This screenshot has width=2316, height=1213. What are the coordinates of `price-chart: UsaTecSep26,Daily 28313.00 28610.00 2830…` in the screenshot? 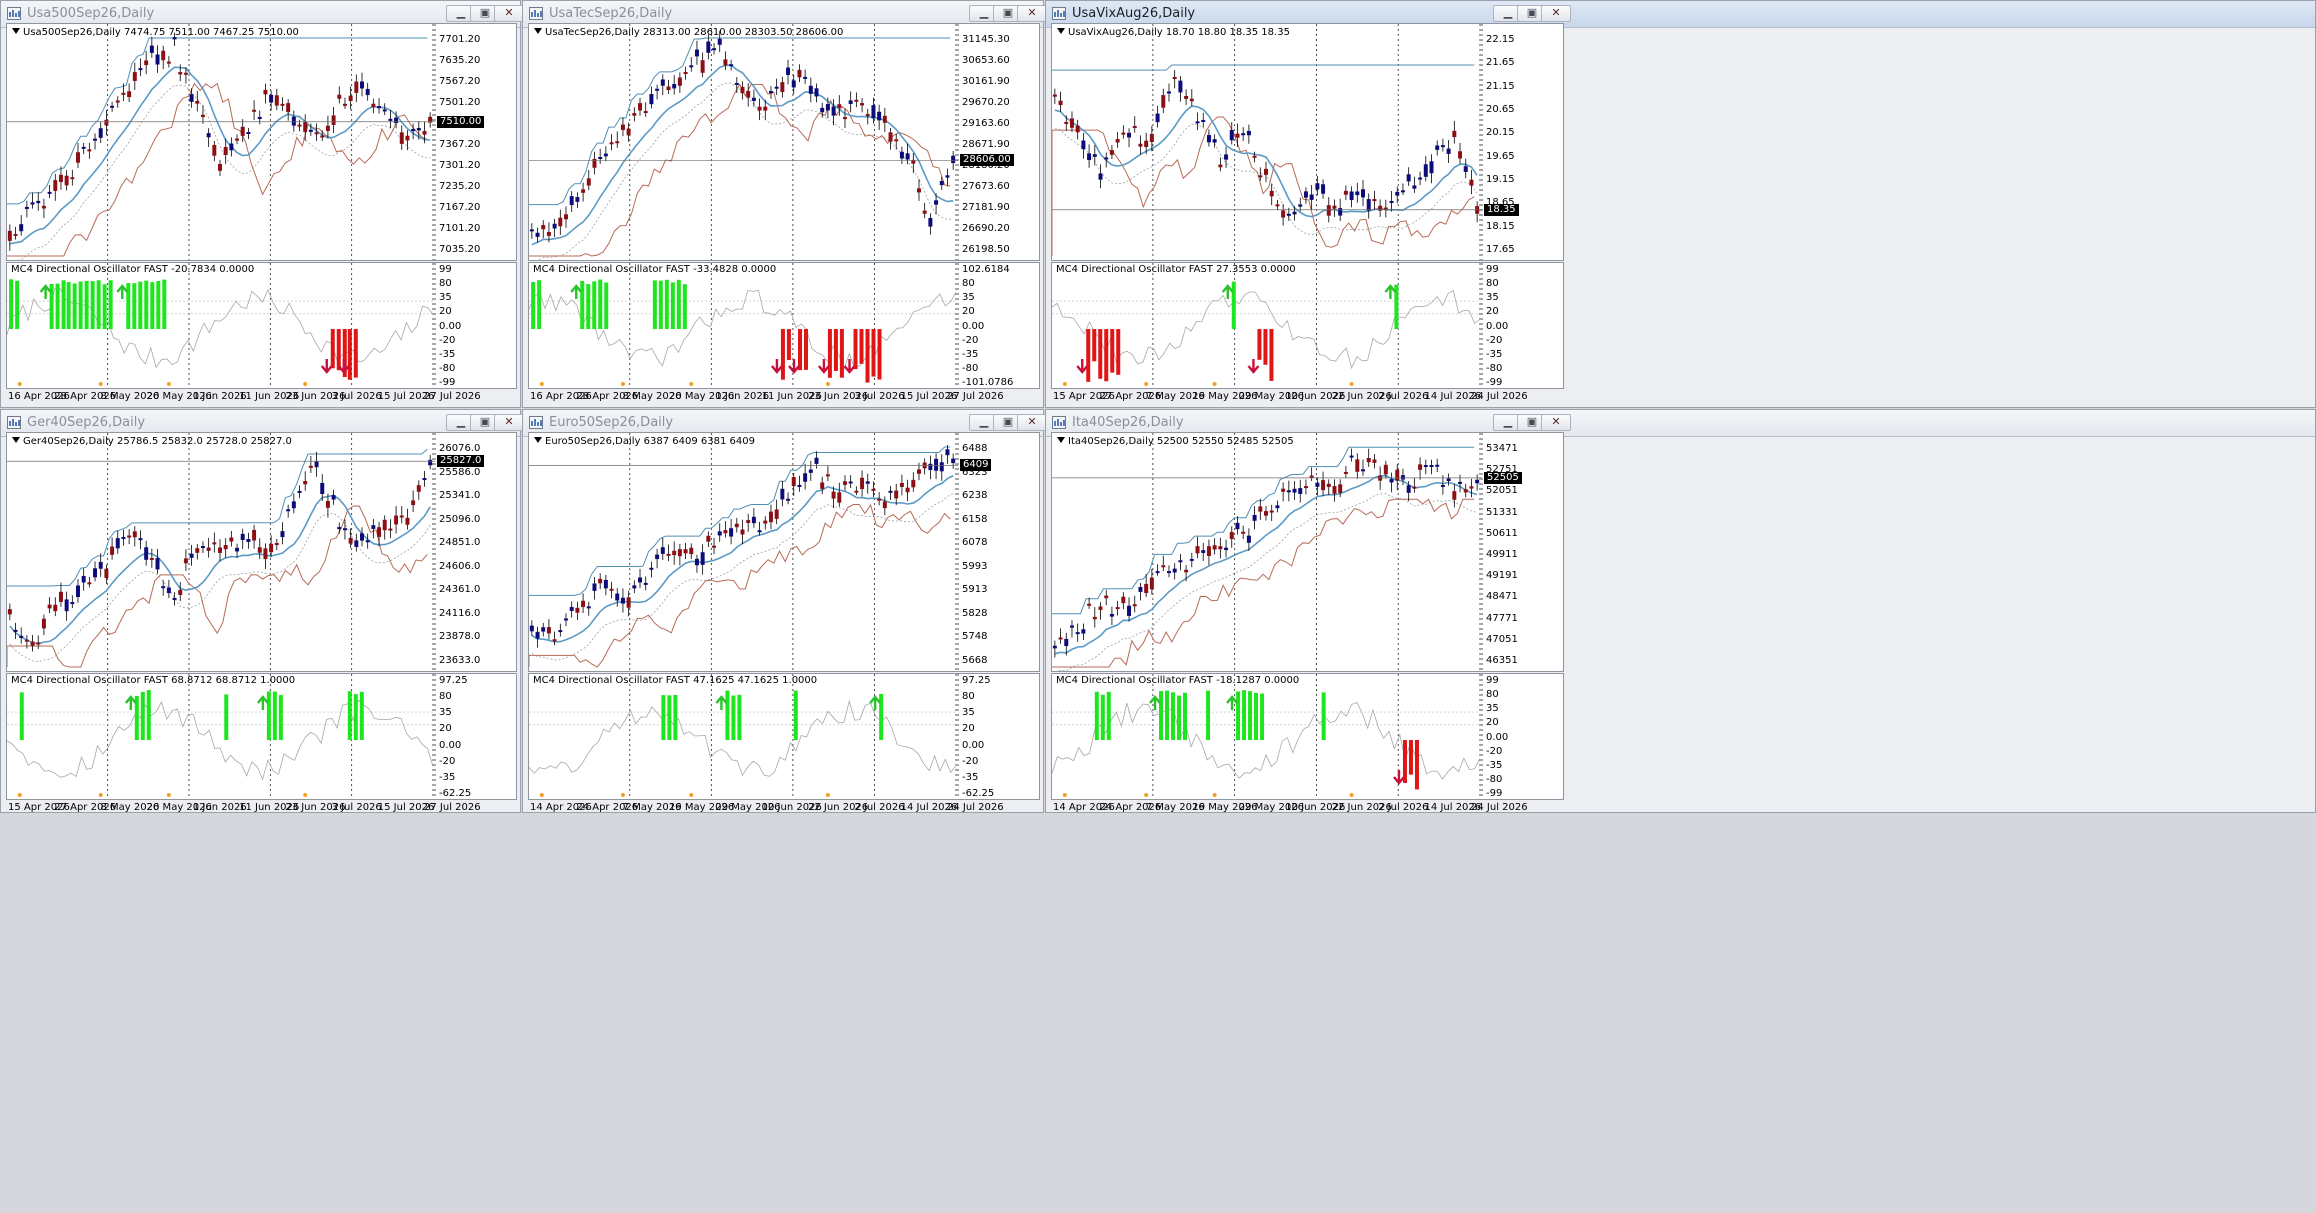 It's located at (784, 142).